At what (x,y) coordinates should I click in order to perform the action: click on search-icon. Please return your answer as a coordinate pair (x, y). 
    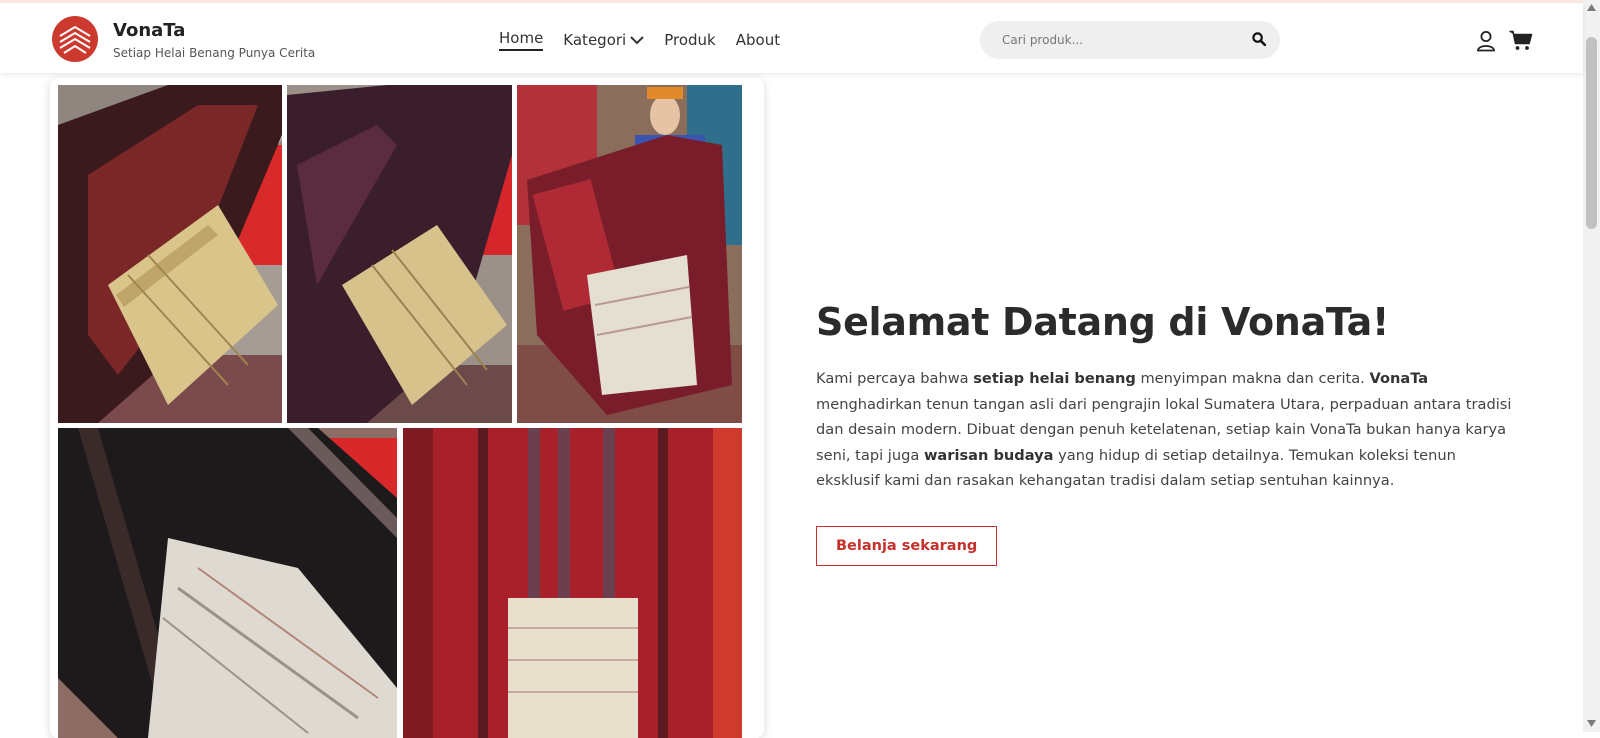
    Looking at the image, I should click on (1259, 39).